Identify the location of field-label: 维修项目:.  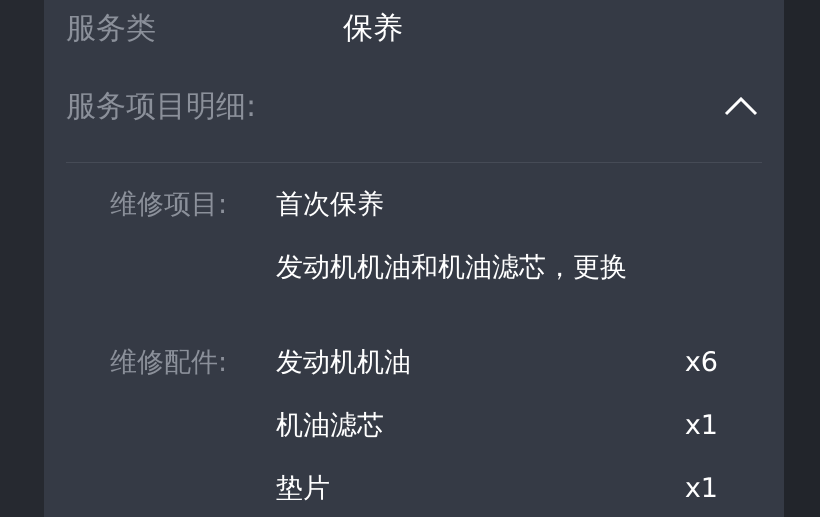
(169, 205).